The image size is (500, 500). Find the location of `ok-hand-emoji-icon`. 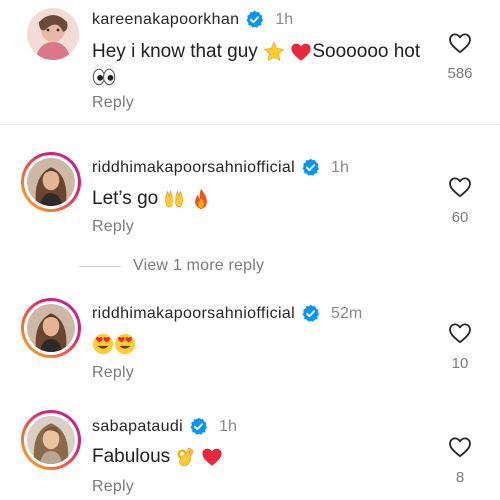

ok-hand-emoji-icon is located at coordinates (185, 457).